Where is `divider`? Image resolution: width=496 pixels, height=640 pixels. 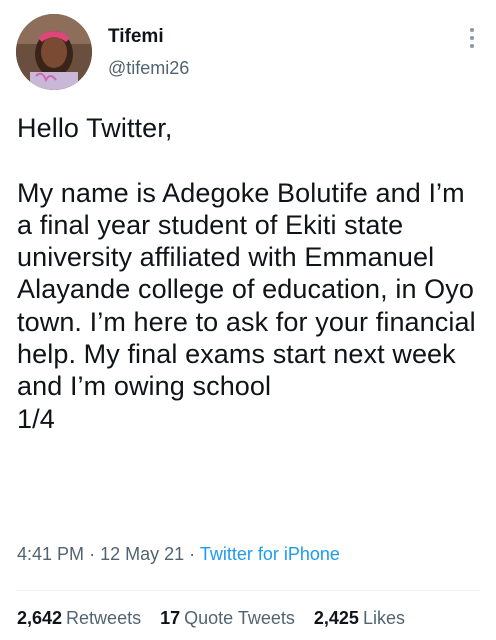 divider is located at coordinates (248, 590).